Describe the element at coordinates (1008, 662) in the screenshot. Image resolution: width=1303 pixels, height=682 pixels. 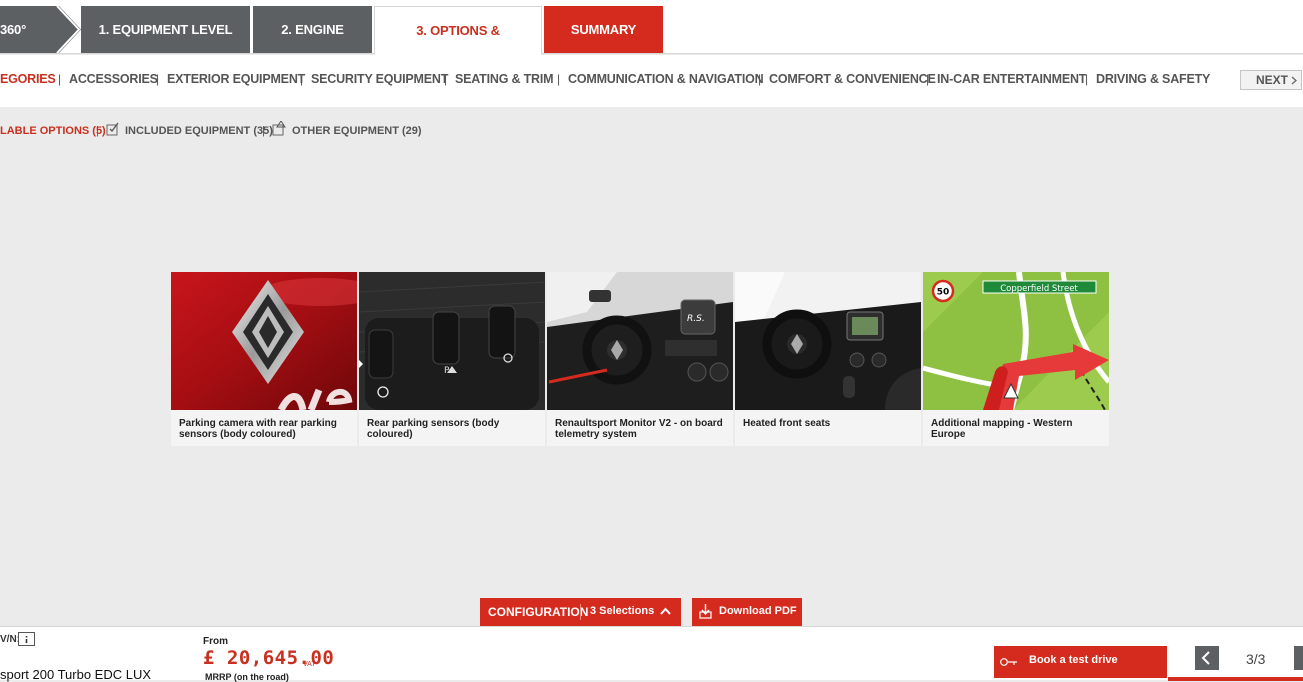
I see `key-icon` at that location.